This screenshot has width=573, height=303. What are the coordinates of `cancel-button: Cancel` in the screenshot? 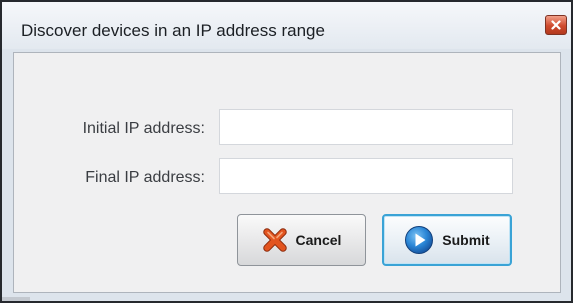 It's located at (301, 240).